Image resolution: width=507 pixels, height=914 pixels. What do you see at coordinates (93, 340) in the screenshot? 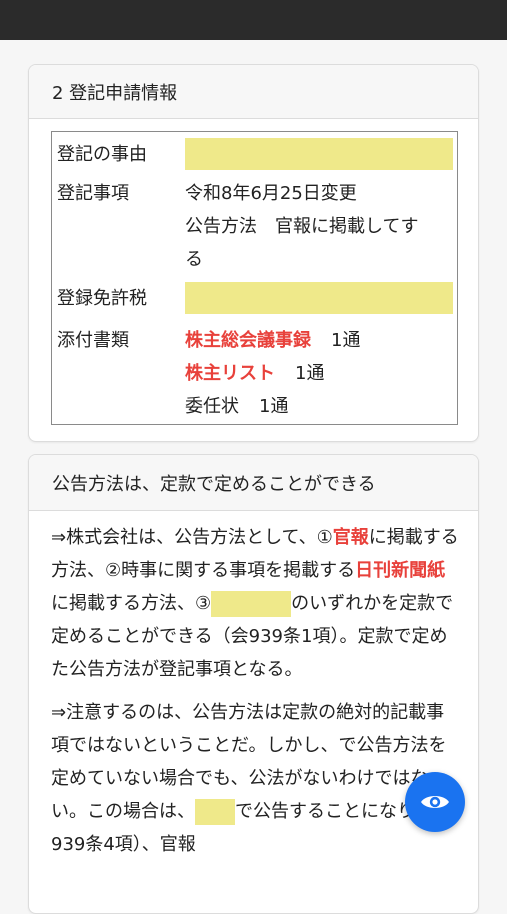
I see `row-label: 添付書類` at bounding box center [93, 340].